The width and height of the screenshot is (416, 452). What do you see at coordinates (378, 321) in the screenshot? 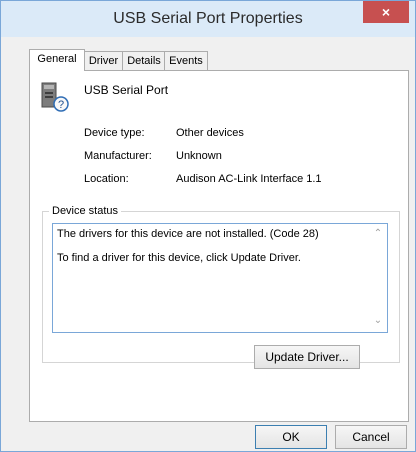
I see `scroll-down-arrow-icon: ⌄` at bounding box center [378, 321].